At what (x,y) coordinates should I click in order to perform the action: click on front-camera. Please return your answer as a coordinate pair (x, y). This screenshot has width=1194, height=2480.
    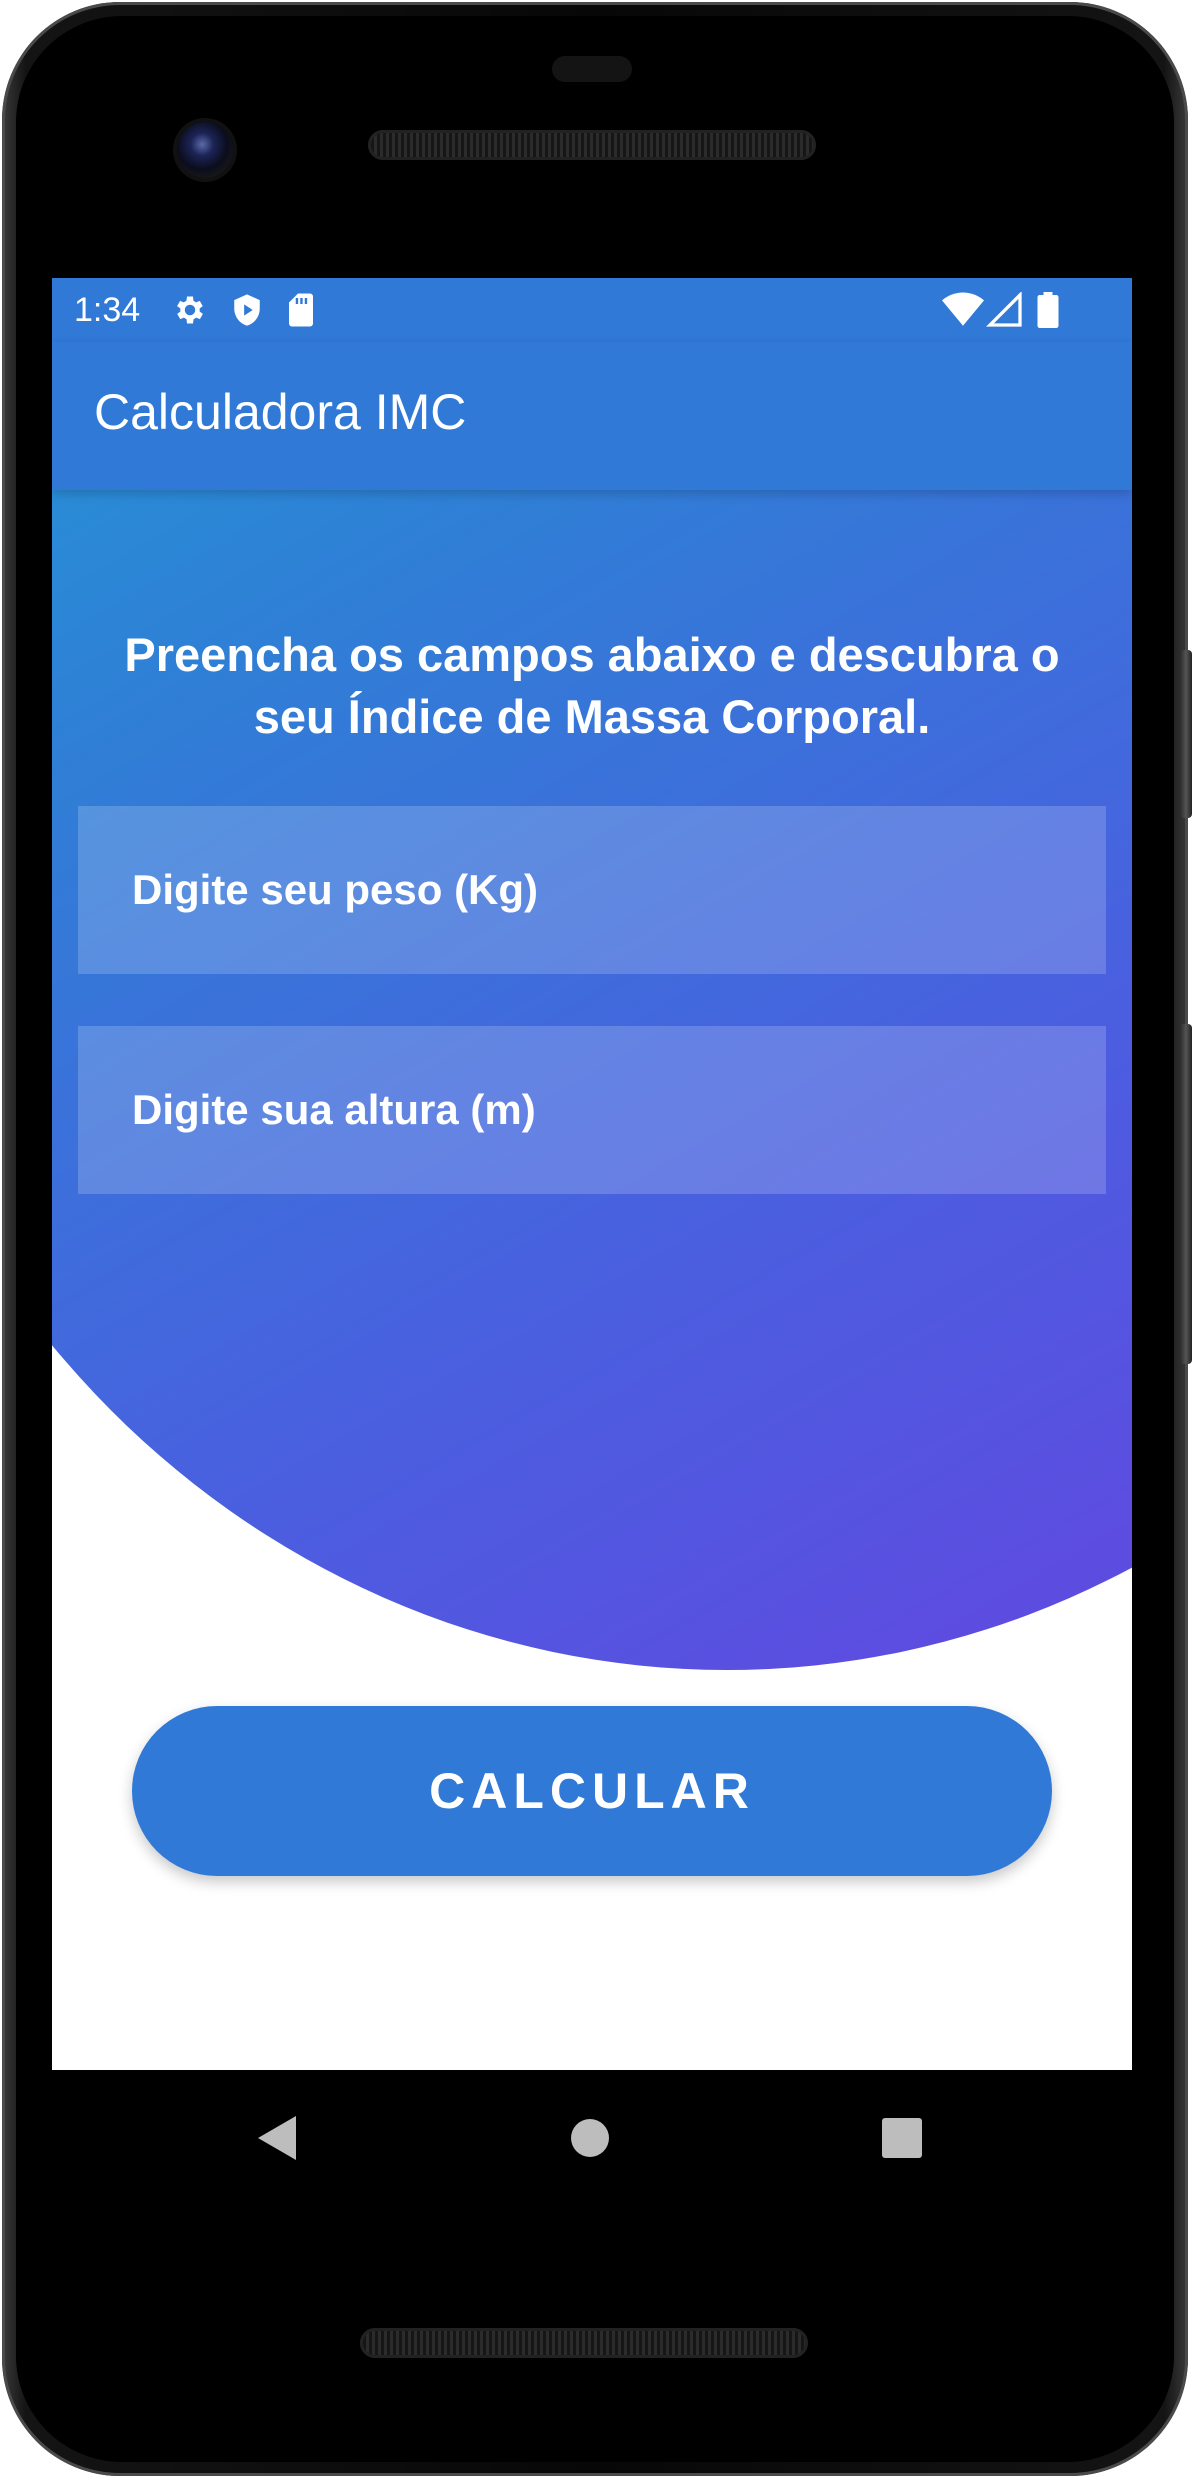
    Looking at the image, I should click on (205, 150).